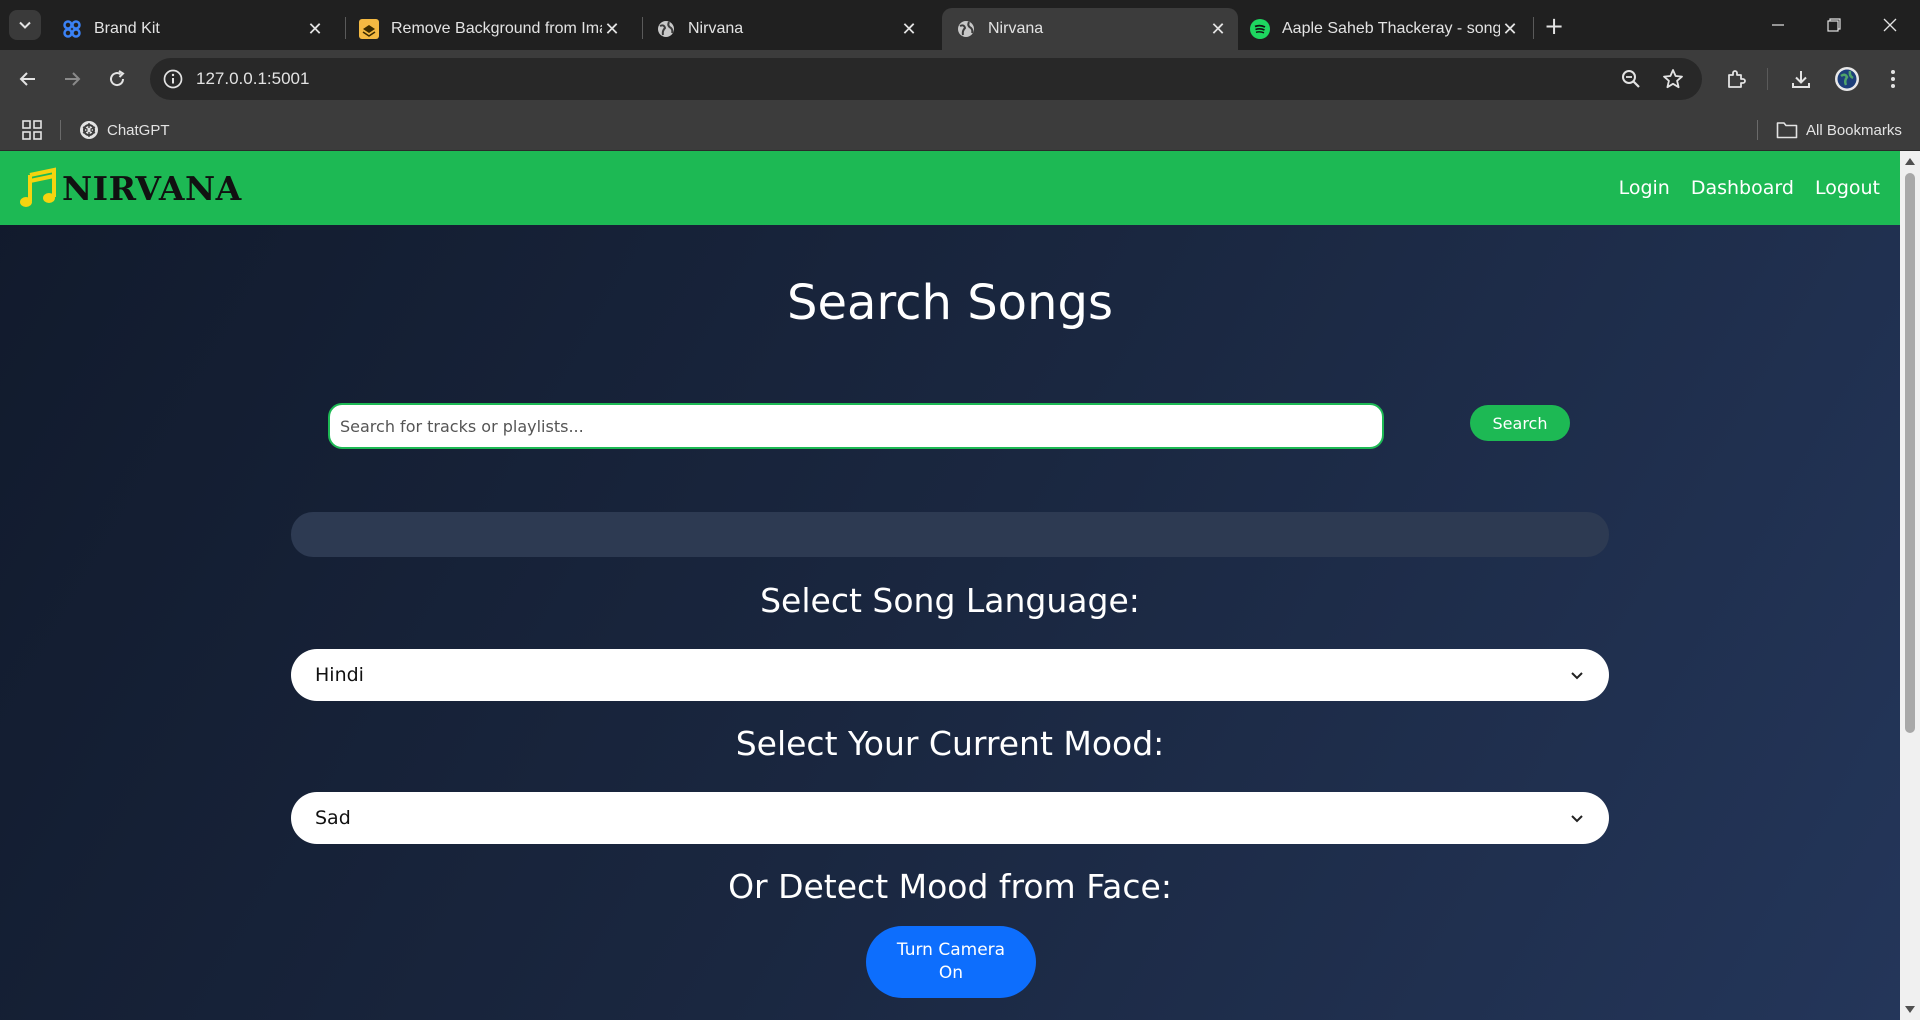 The height and width of the screenshot is (1020, 1920). What do you see at coordinates (32, 130) in the screenshot?
I see `apps-grid-icon` at bounding box center [32, 130].